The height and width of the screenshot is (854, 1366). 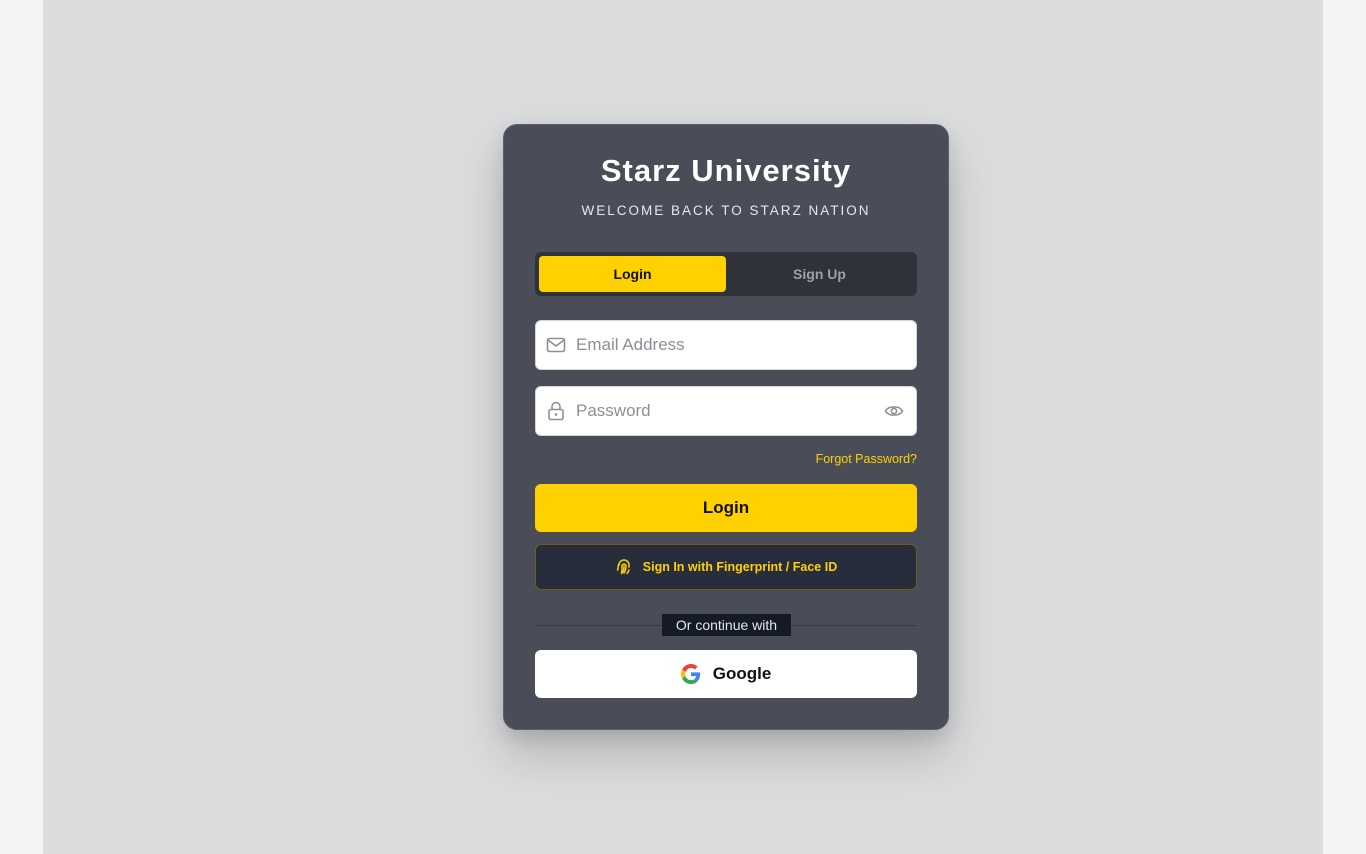 I want to click on password-input, so click(x=724, y=411).